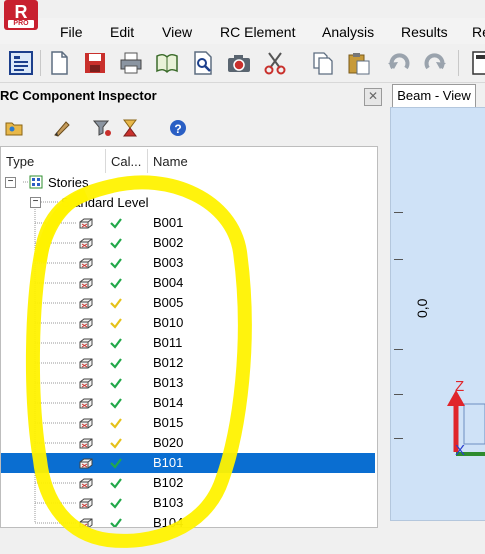 The image size is (485, 554). What do you see at coordinates (188, 503) in the screenshot?
I see `tree-row-beam: B103` at bounding box center [188, 503].